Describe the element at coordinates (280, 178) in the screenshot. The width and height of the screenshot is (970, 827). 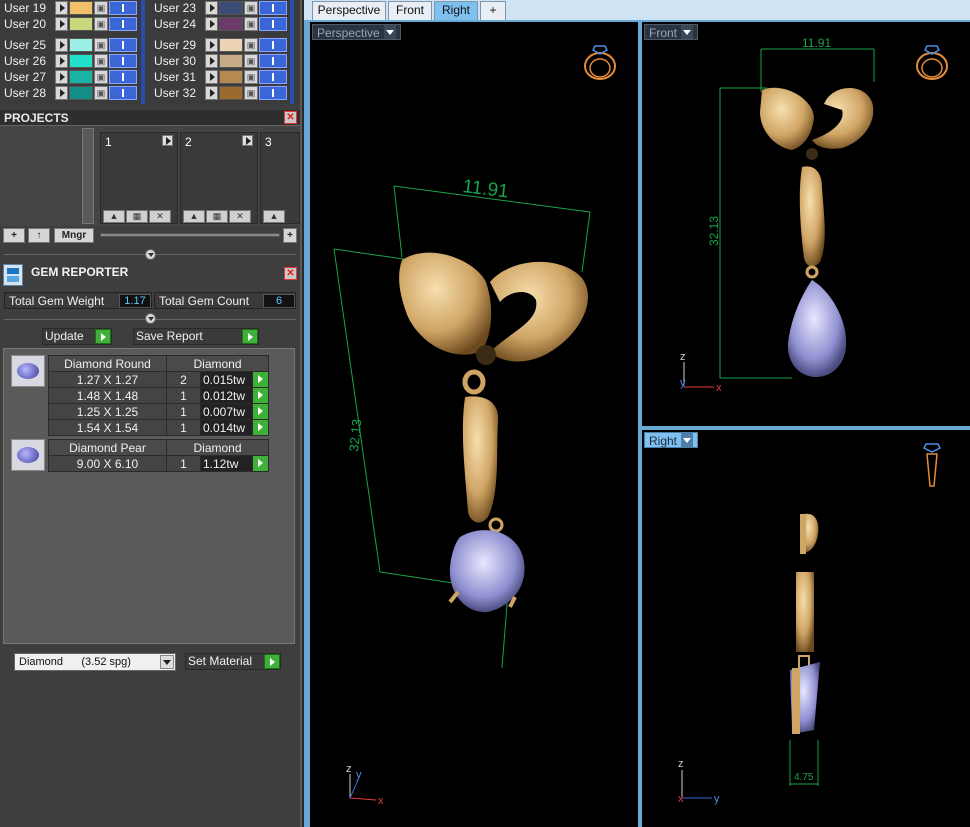
I see `project-slot: 3 ▲` at that location.